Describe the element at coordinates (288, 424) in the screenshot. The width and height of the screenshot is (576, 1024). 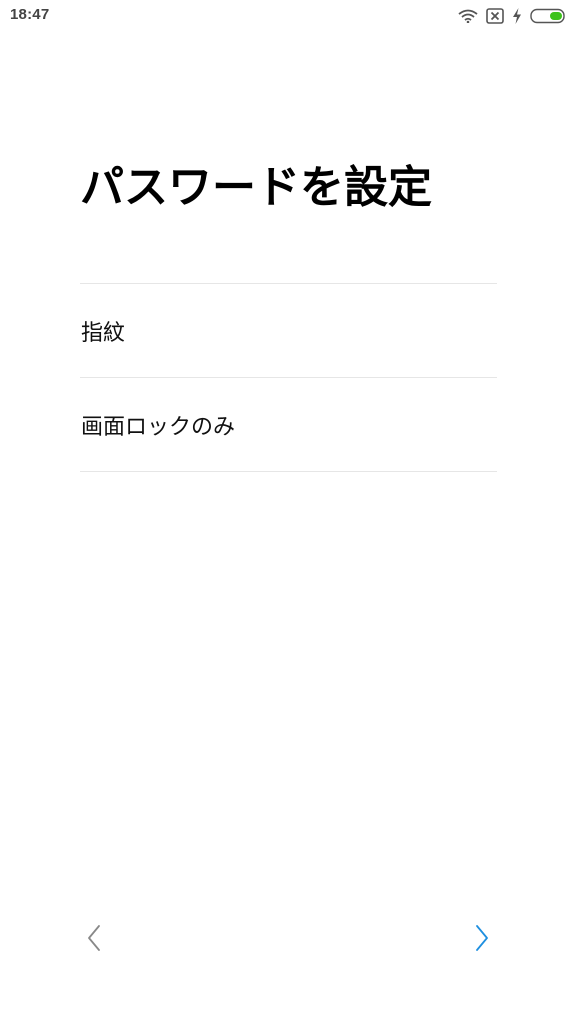
I see `option-screen-lock-only: 画面ロックのみ` at that location.